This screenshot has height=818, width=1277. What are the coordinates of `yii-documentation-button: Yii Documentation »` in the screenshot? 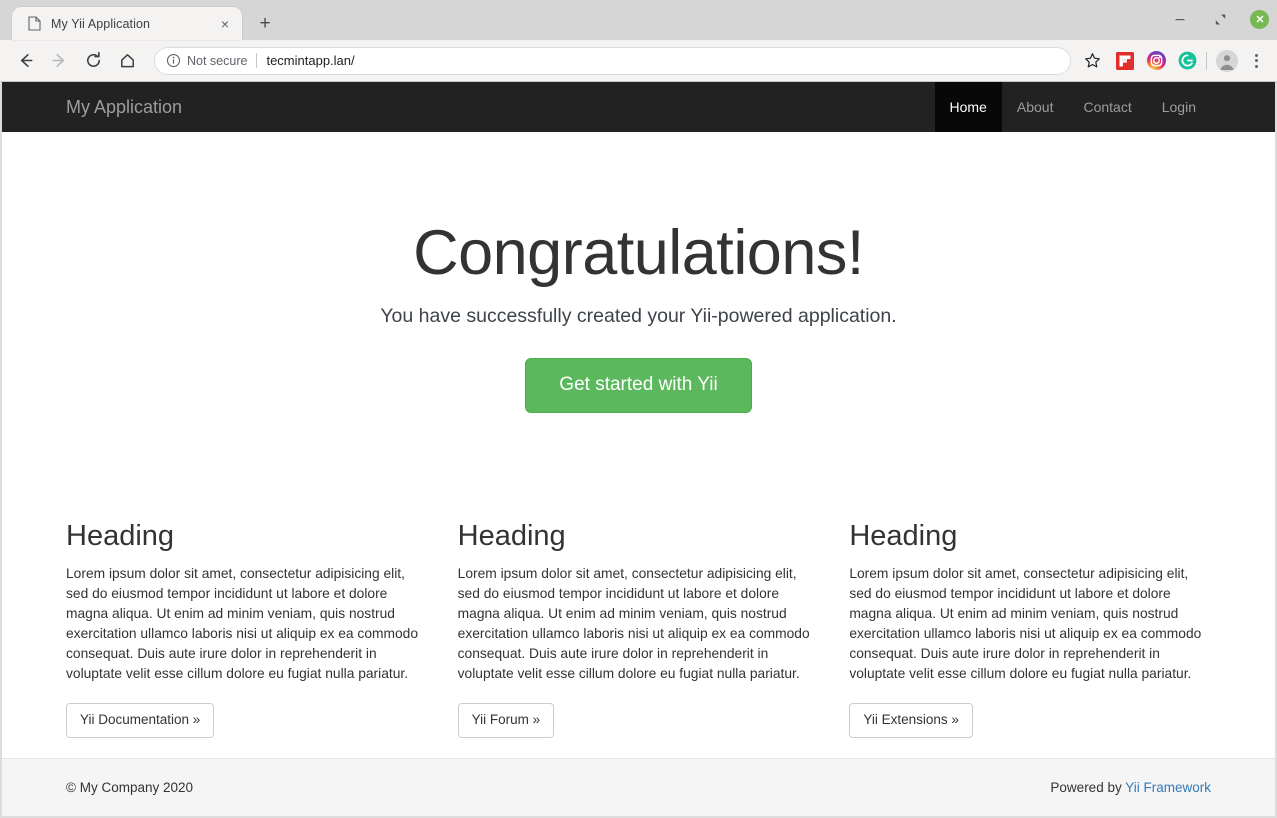 It's located at (140, 720).